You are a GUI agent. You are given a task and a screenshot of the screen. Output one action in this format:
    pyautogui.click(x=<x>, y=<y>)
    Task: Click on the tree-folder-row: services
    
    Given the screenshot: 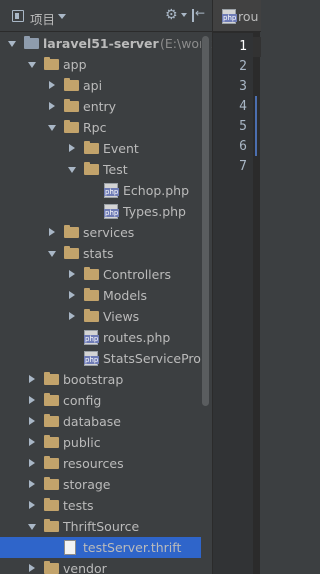 What is the action you would take?
    pyautogui.click(x=101, y=232)
    